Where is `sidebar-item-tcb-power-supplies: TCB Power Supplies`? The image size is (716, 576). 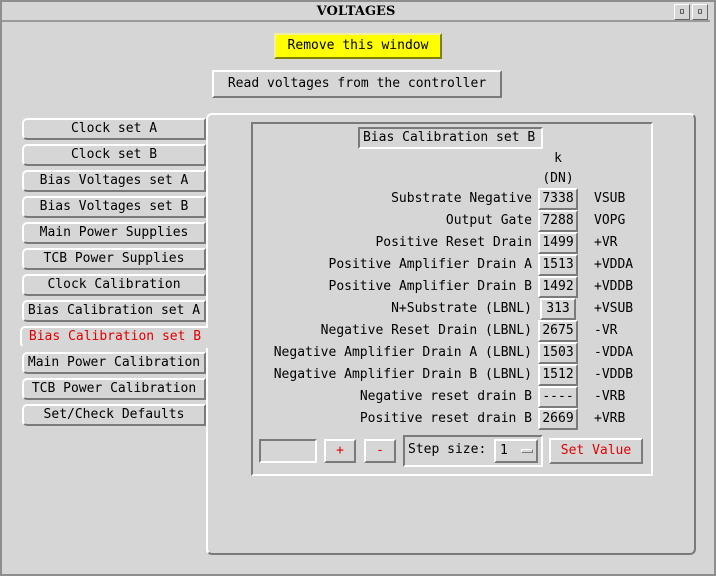 sidebar-item-tcb-power-supplies: TCB Power Supplies is located at coordinates (114, 259).